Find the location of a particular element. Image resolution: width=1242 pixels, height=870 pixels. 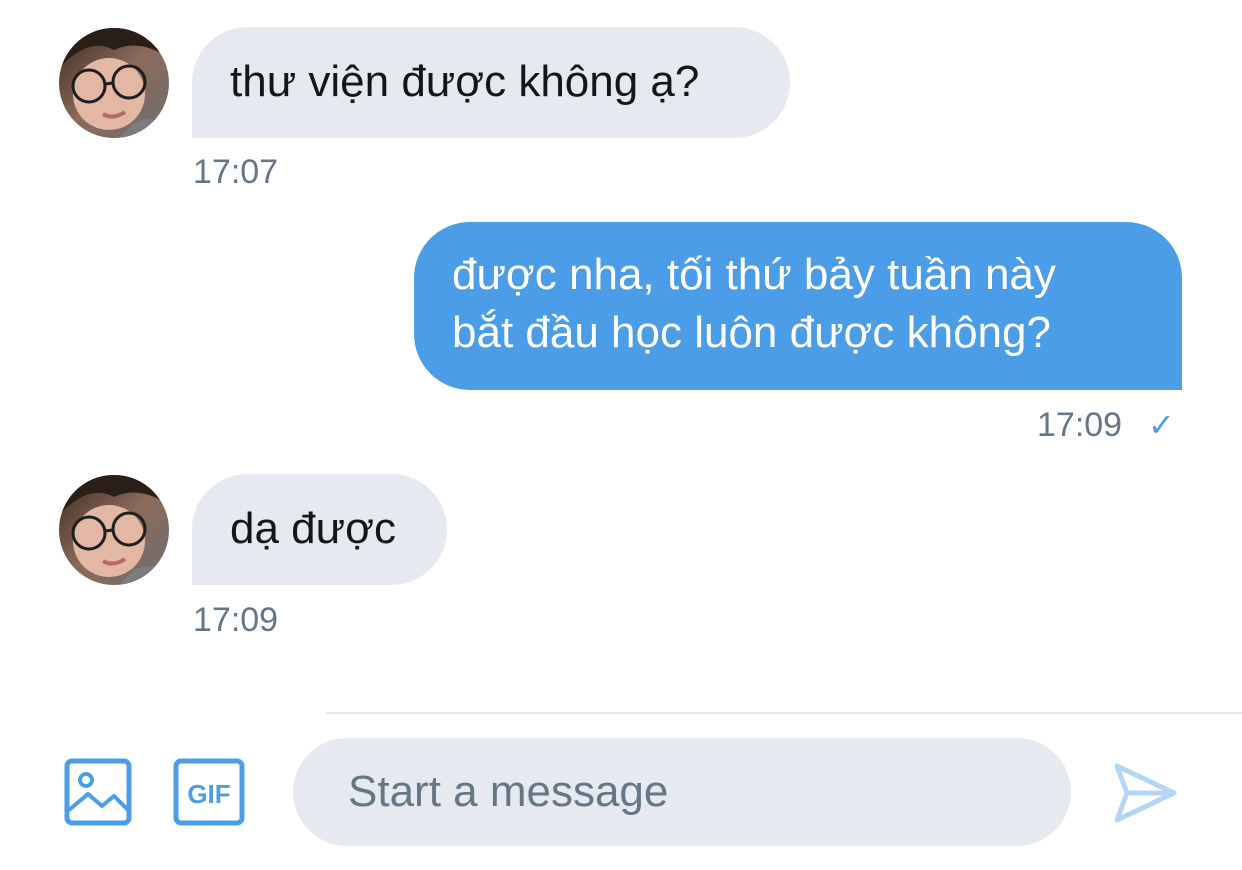

message-text-line: được nha, tối thứ bảy tuần này is located at coordinates (754, 274).